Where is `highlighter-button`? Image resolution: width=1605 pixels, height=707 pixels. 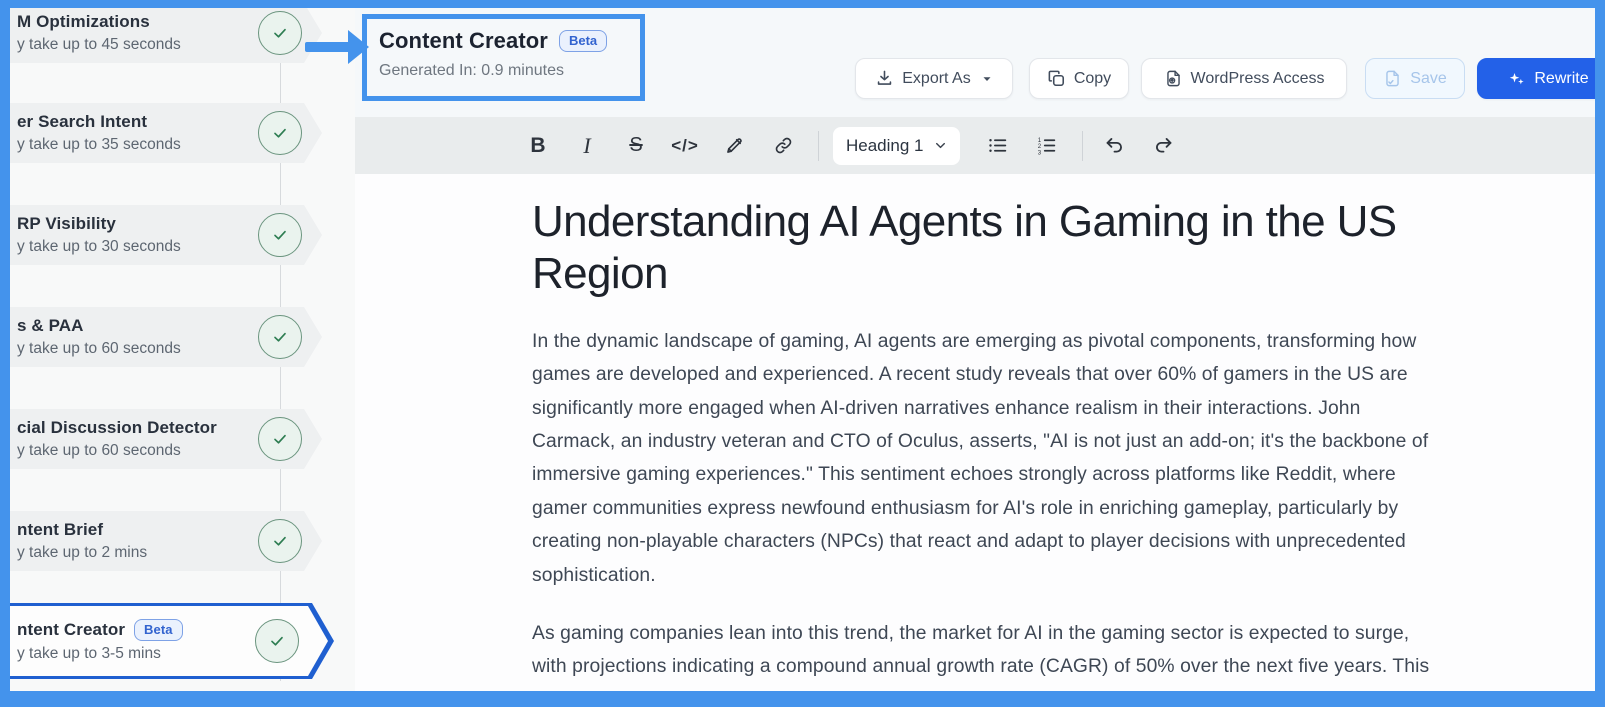
highlighter-button is located at coordinates (734, 146).